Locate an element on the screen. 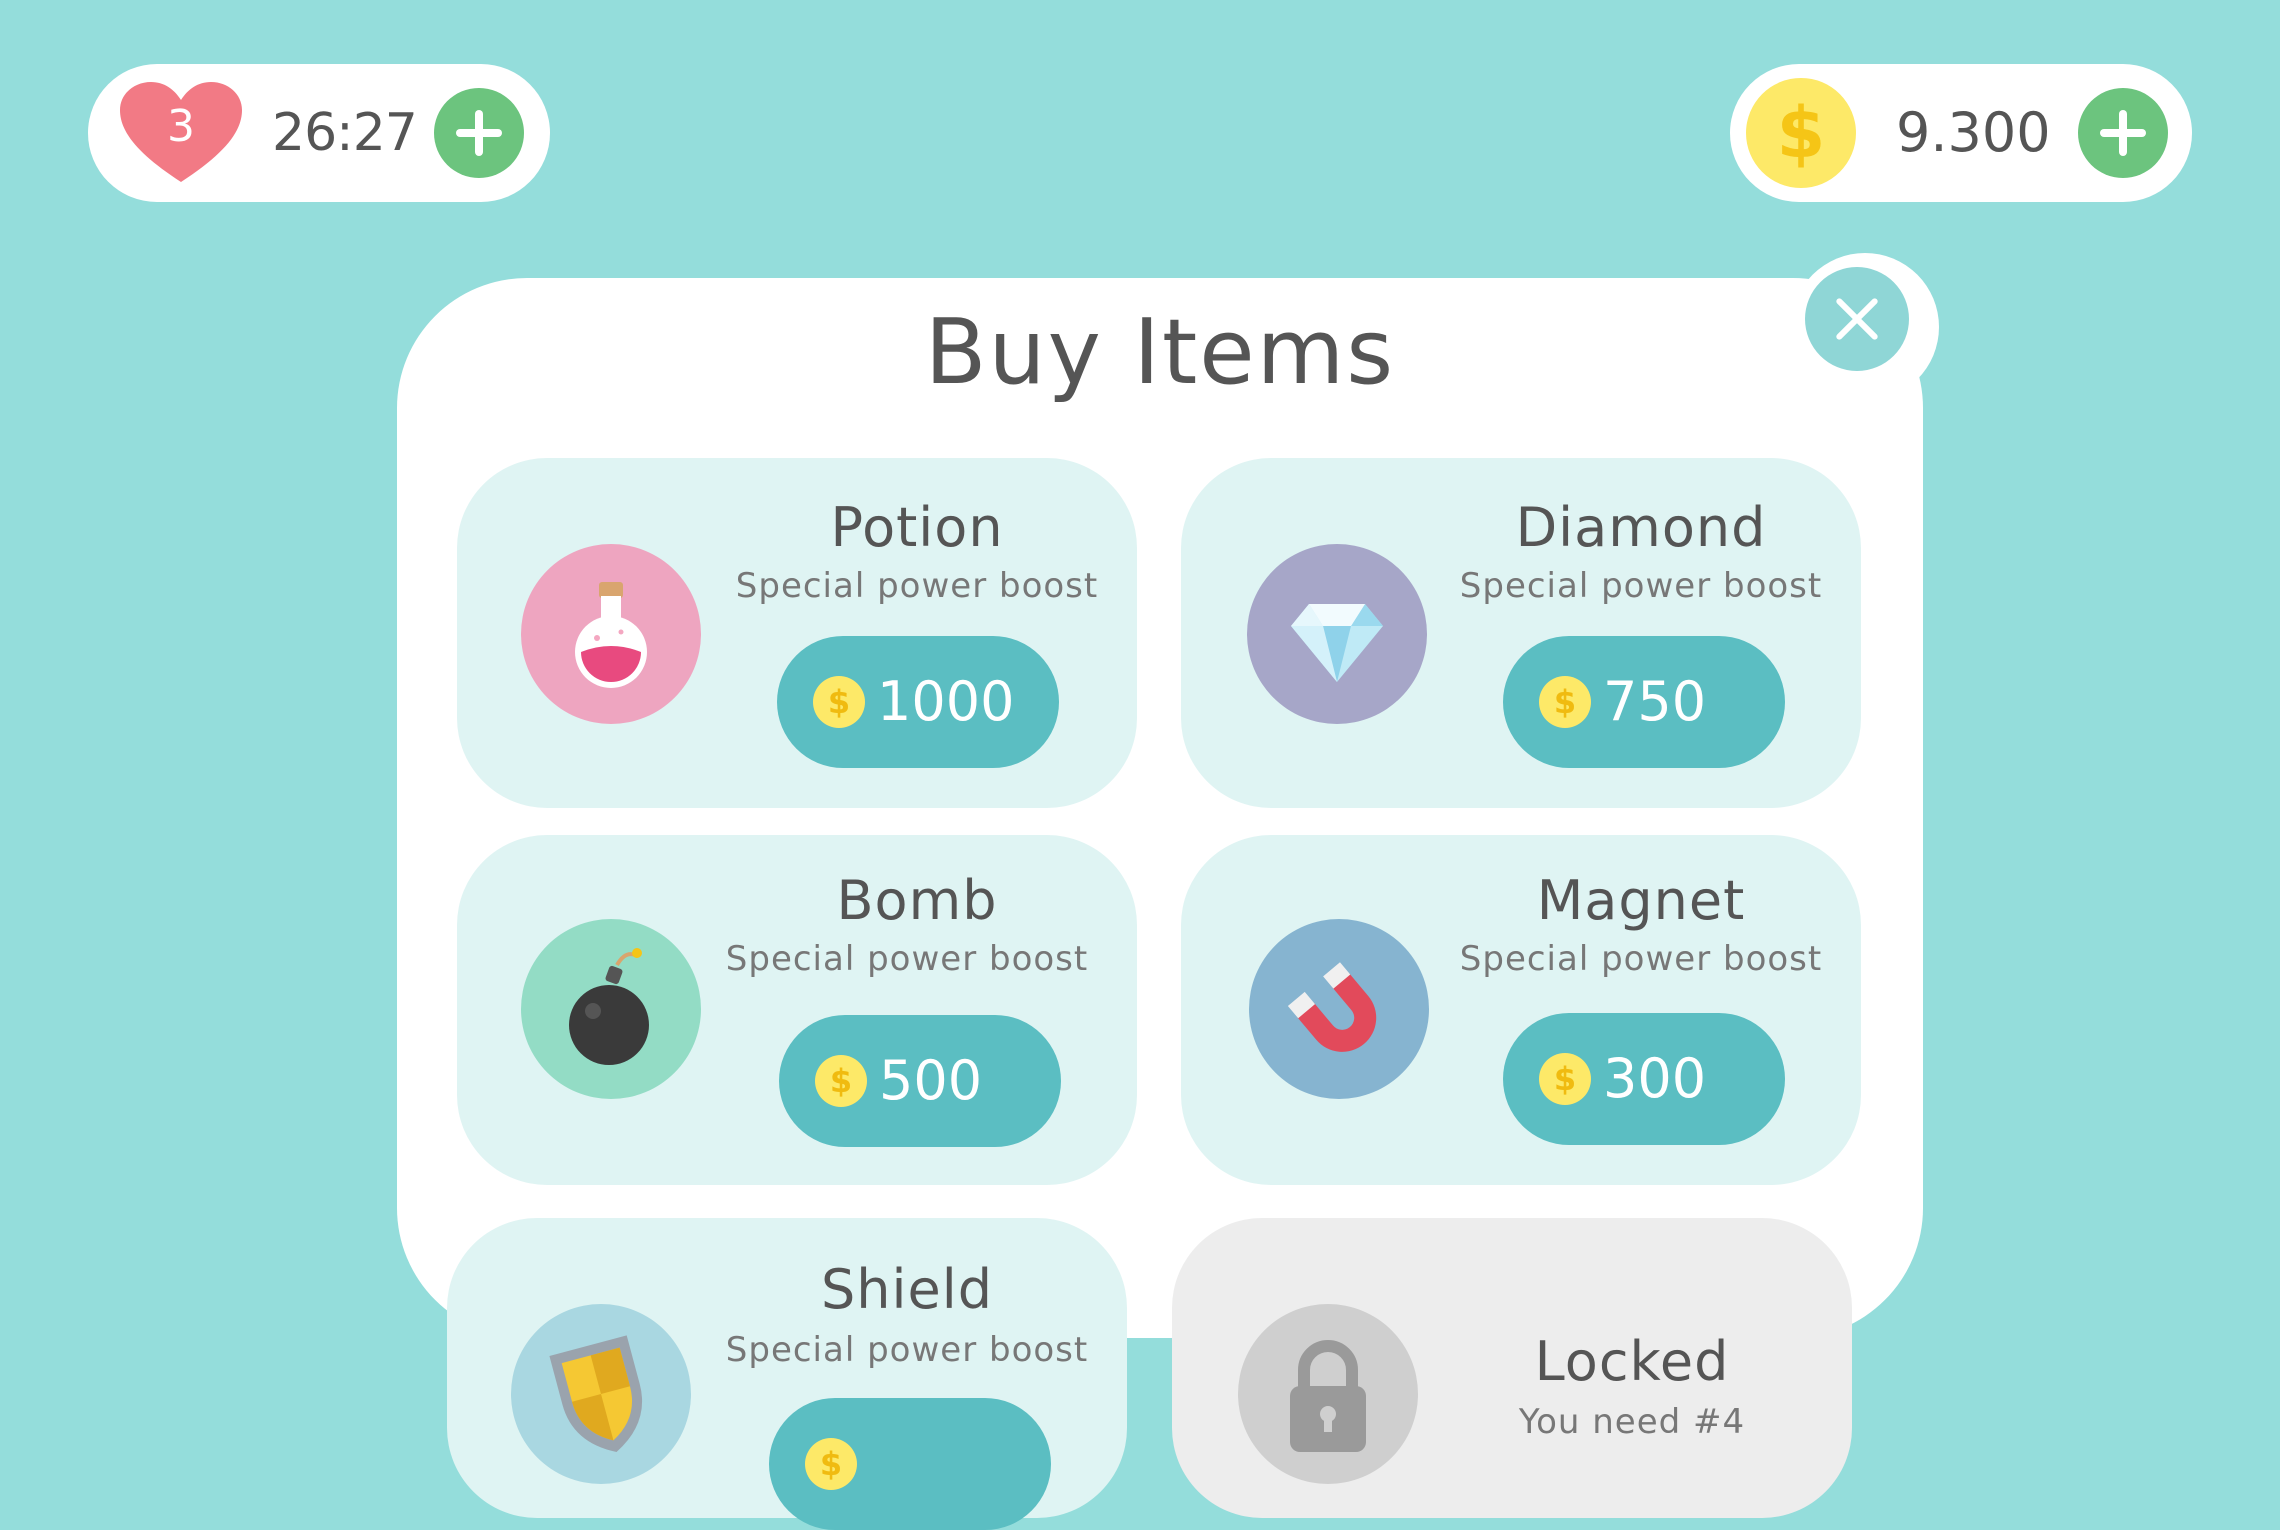 The width and height of the screenshot is (2280, 1530). buy-button-bomb: $ 500 is located at coordinates (920, 1081).